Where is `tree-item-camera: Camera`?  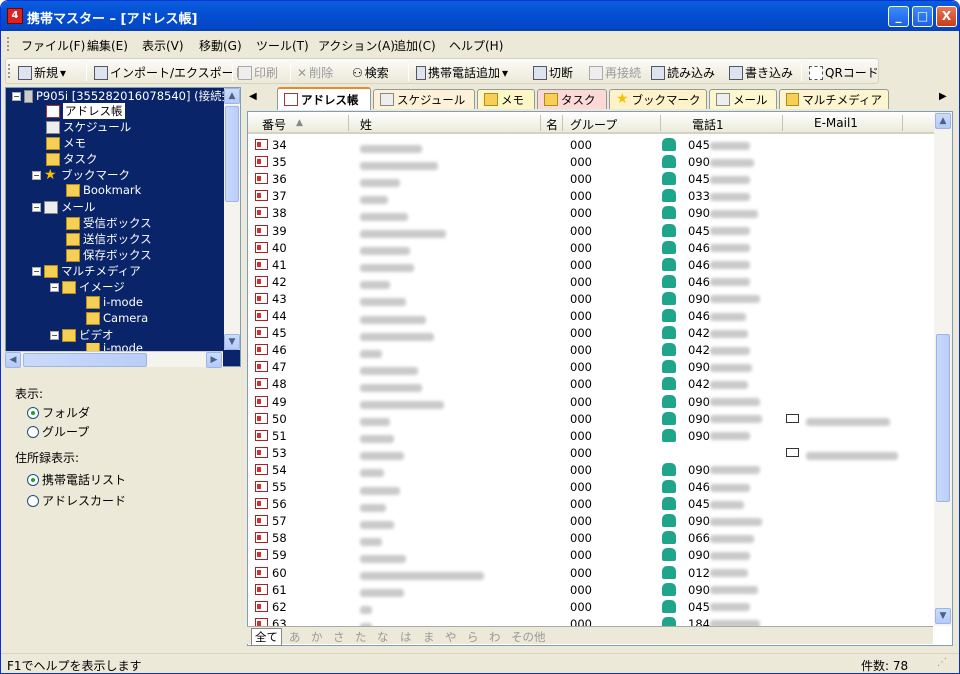 tree-item-camera: Camera is located at coordinates (117, 318).